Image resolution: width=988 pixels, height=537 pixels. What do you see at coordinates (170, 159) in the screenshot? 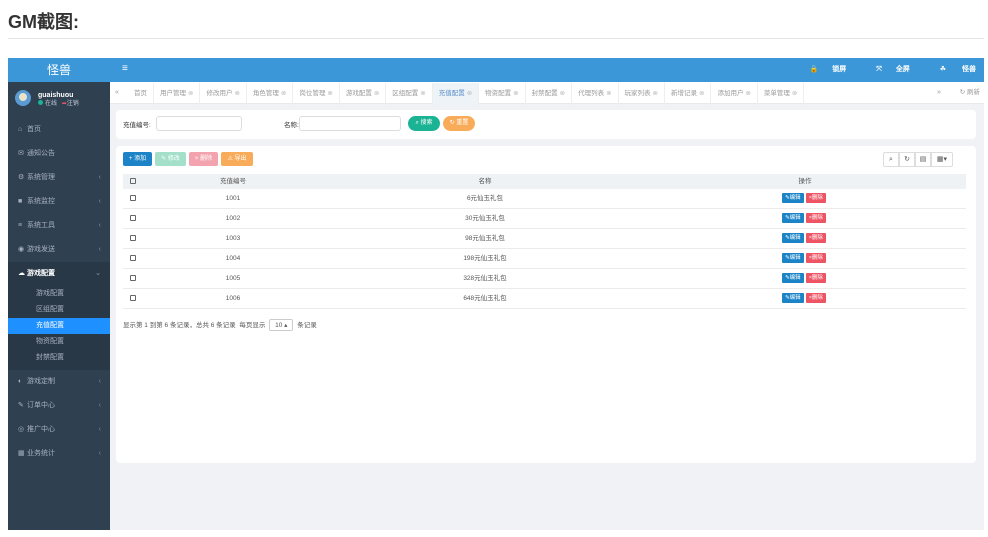
I see `edit-button: ✎ 修改` at bounding box center [170, 159].